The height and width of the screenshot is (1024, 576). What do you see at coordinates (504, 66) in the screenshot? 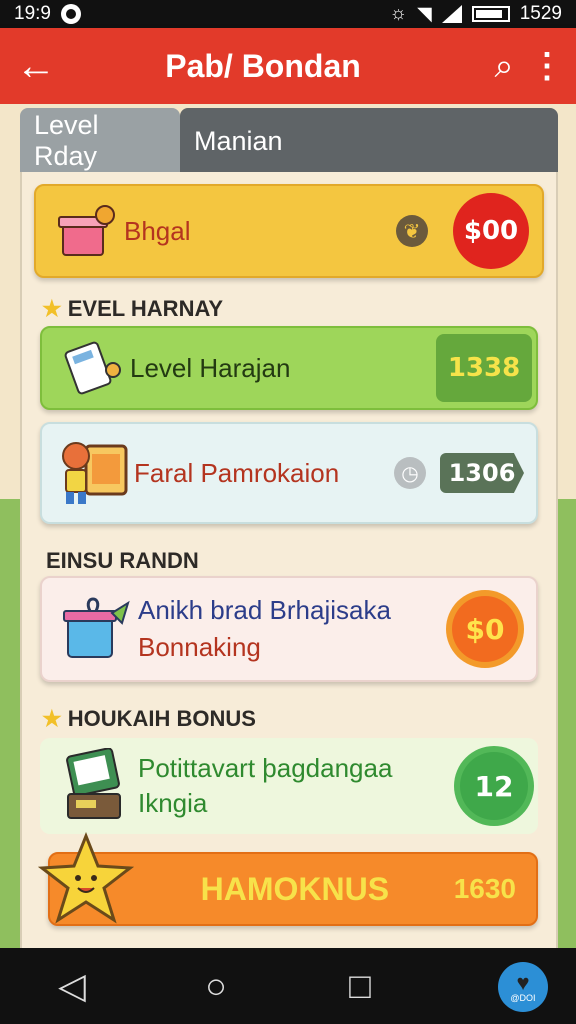
I see `search-icon: ⌕` at bounding box center [504, 66].